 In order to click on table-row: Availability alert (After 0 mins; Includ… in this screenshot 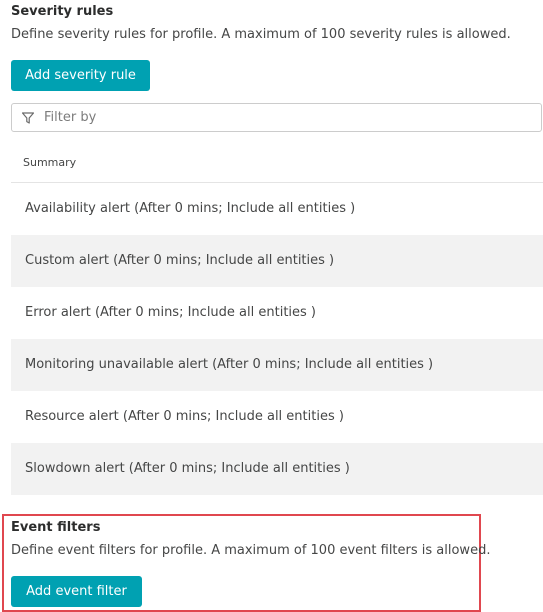, I will do `click(277, 209)`.